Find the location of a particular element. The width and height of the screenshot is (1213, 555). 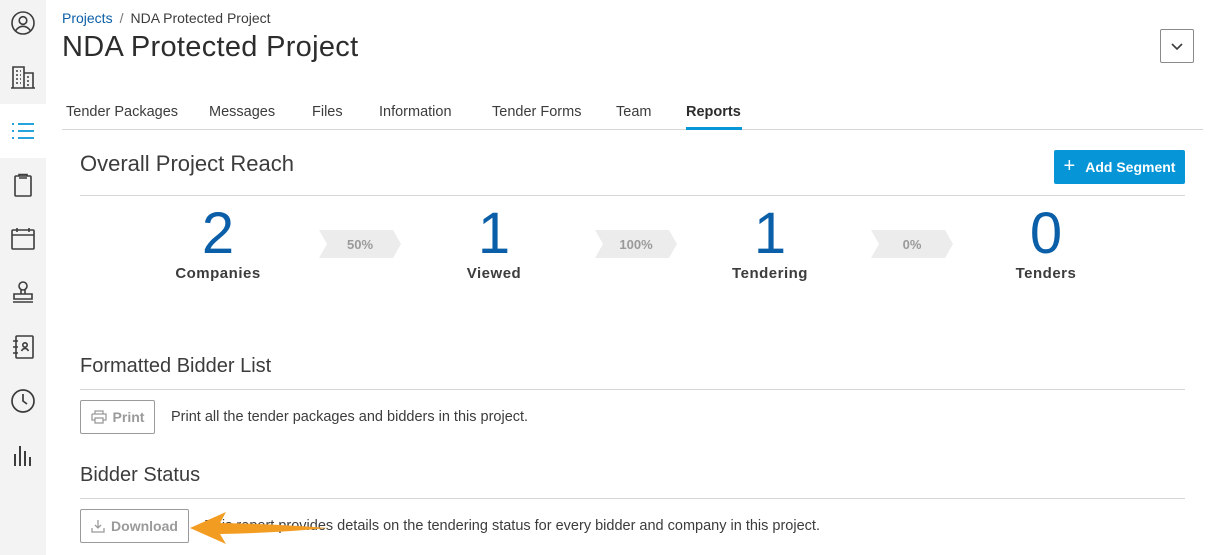

bidder-status-title: Bidder Status is located at coordinates (140, 475).